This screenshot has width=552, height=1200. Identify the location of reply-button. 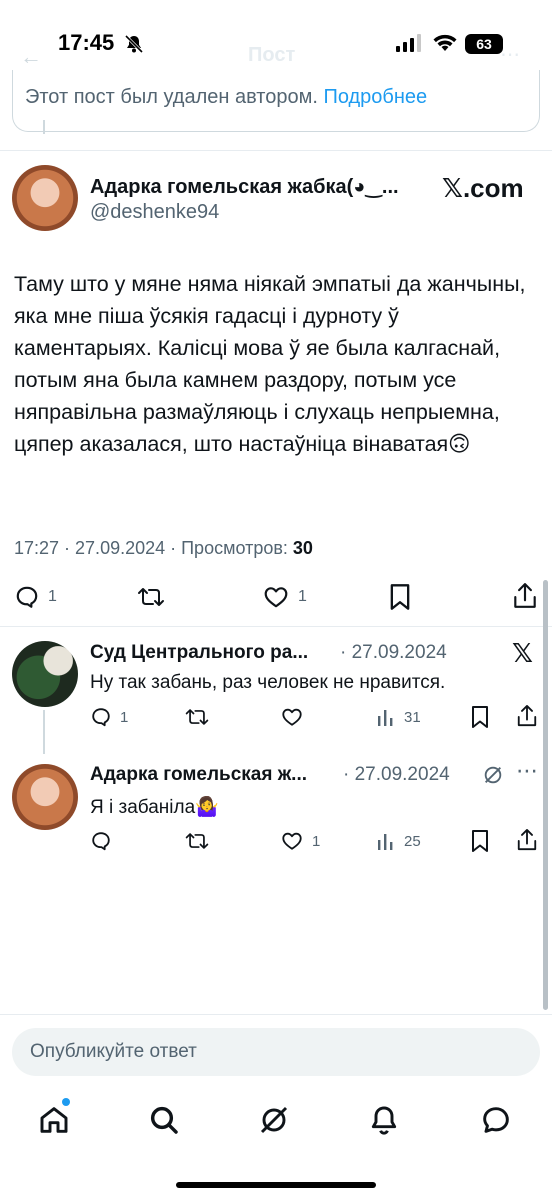
(105, 841).